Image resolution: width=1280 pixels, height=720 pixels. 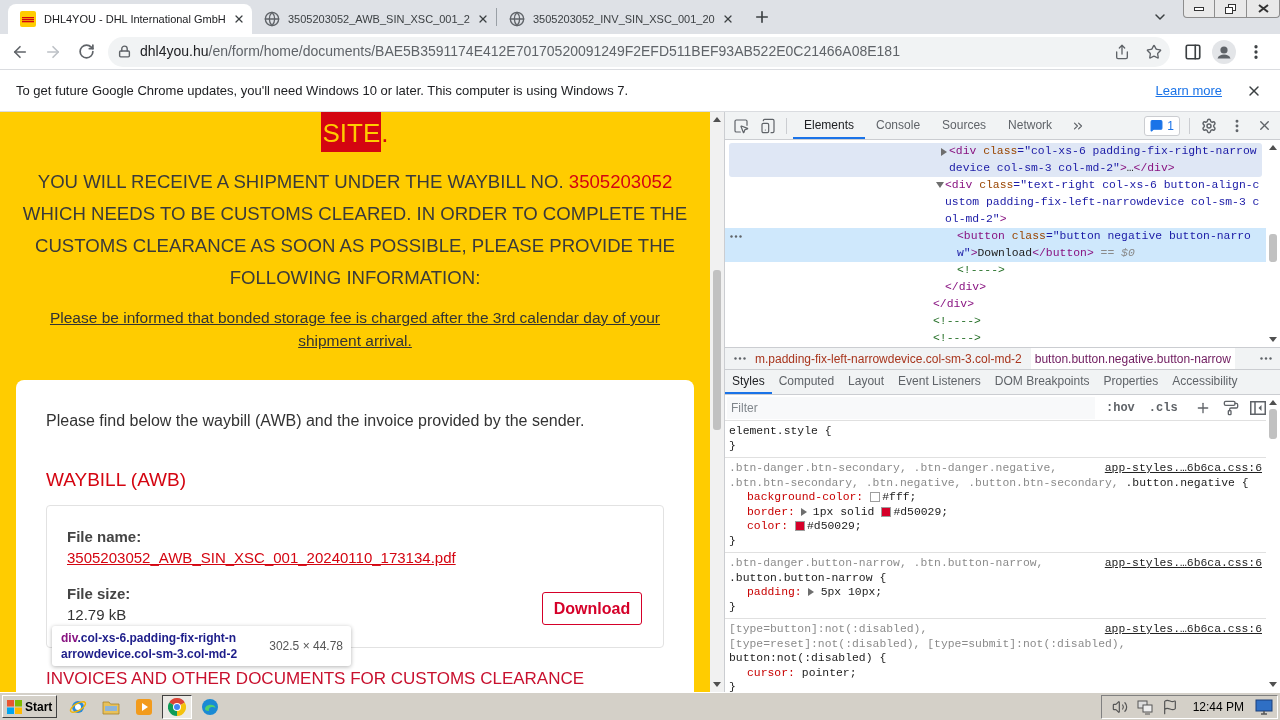 I want to click on css-property: background-color:, so click(x=805, y=497).